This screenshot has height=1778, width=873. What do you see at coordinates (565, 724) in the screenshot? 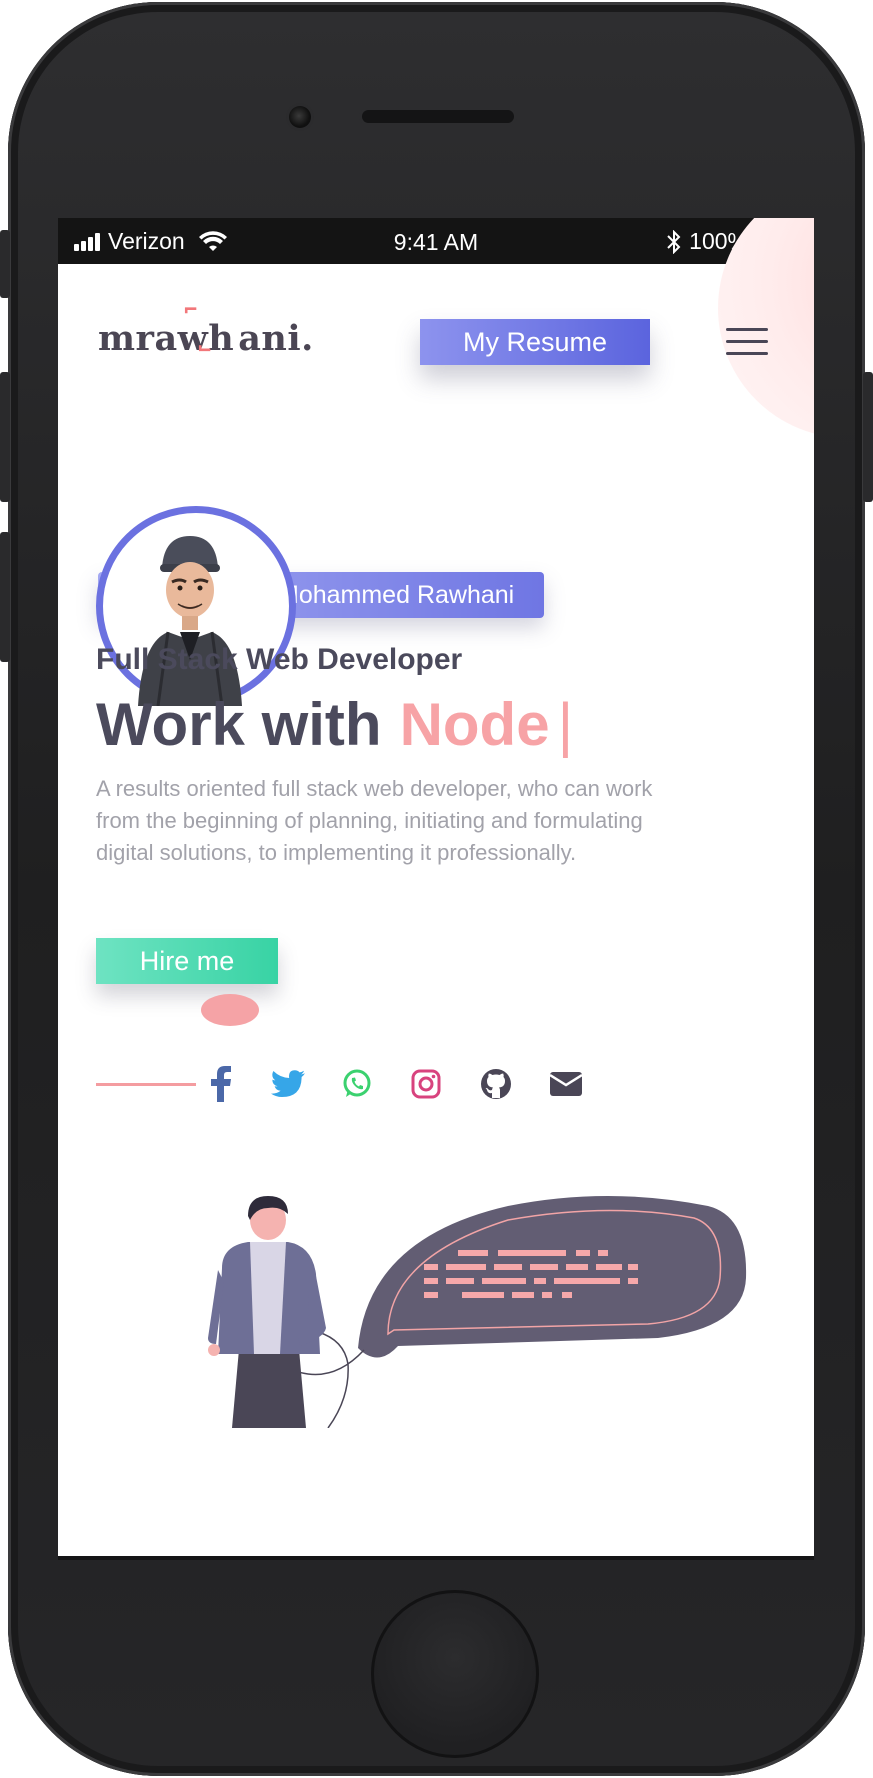
I see `typing-caret: |` at bounding box center [565, 724].